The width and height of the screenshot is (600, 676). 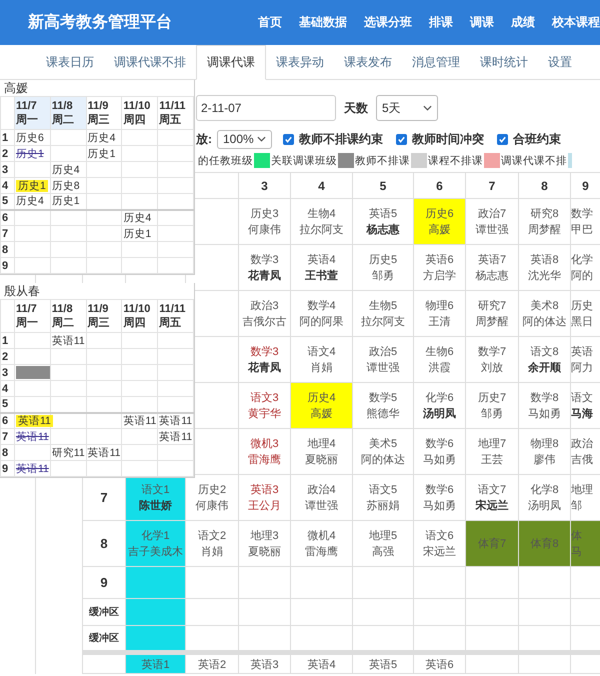 I want to click on tab: 课表异动, so click(x=300, y=62).